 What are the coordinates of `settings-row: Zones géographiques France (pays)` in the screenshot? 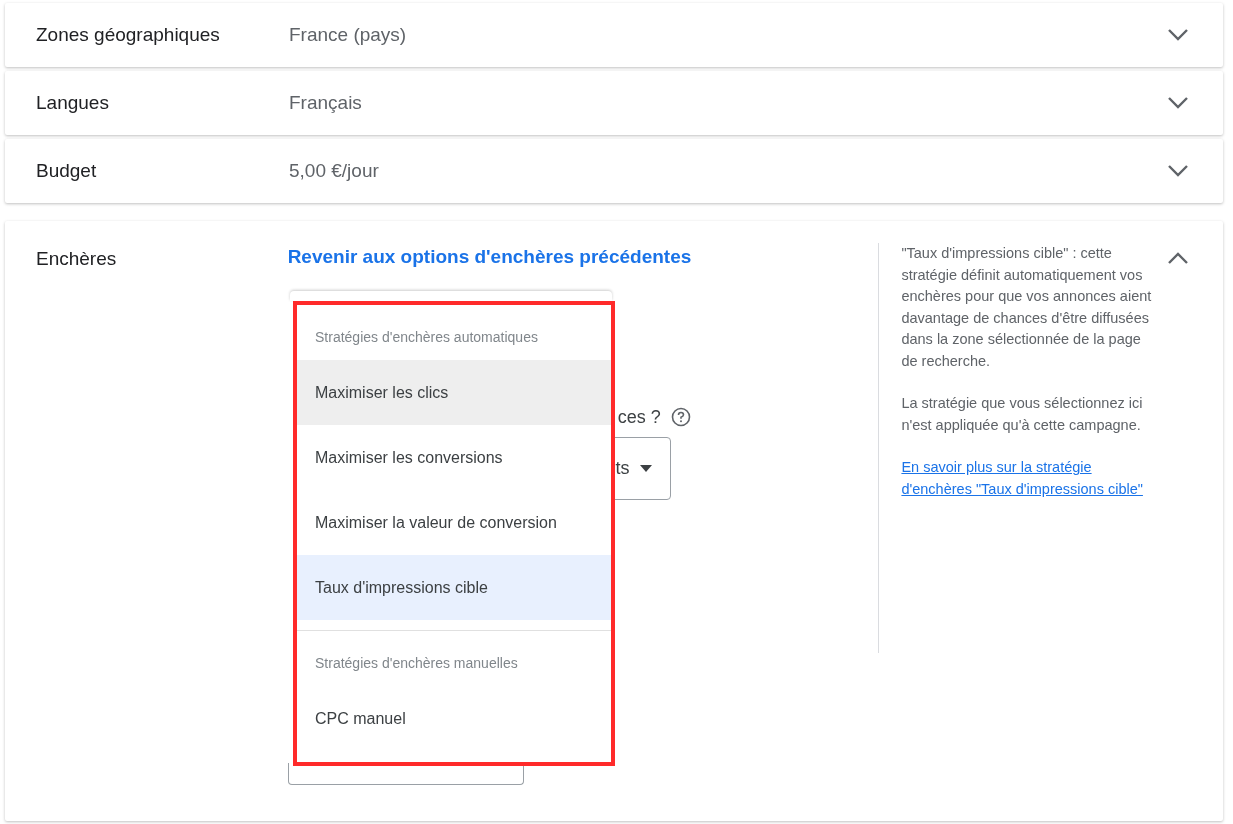 It's located at (614, 35).